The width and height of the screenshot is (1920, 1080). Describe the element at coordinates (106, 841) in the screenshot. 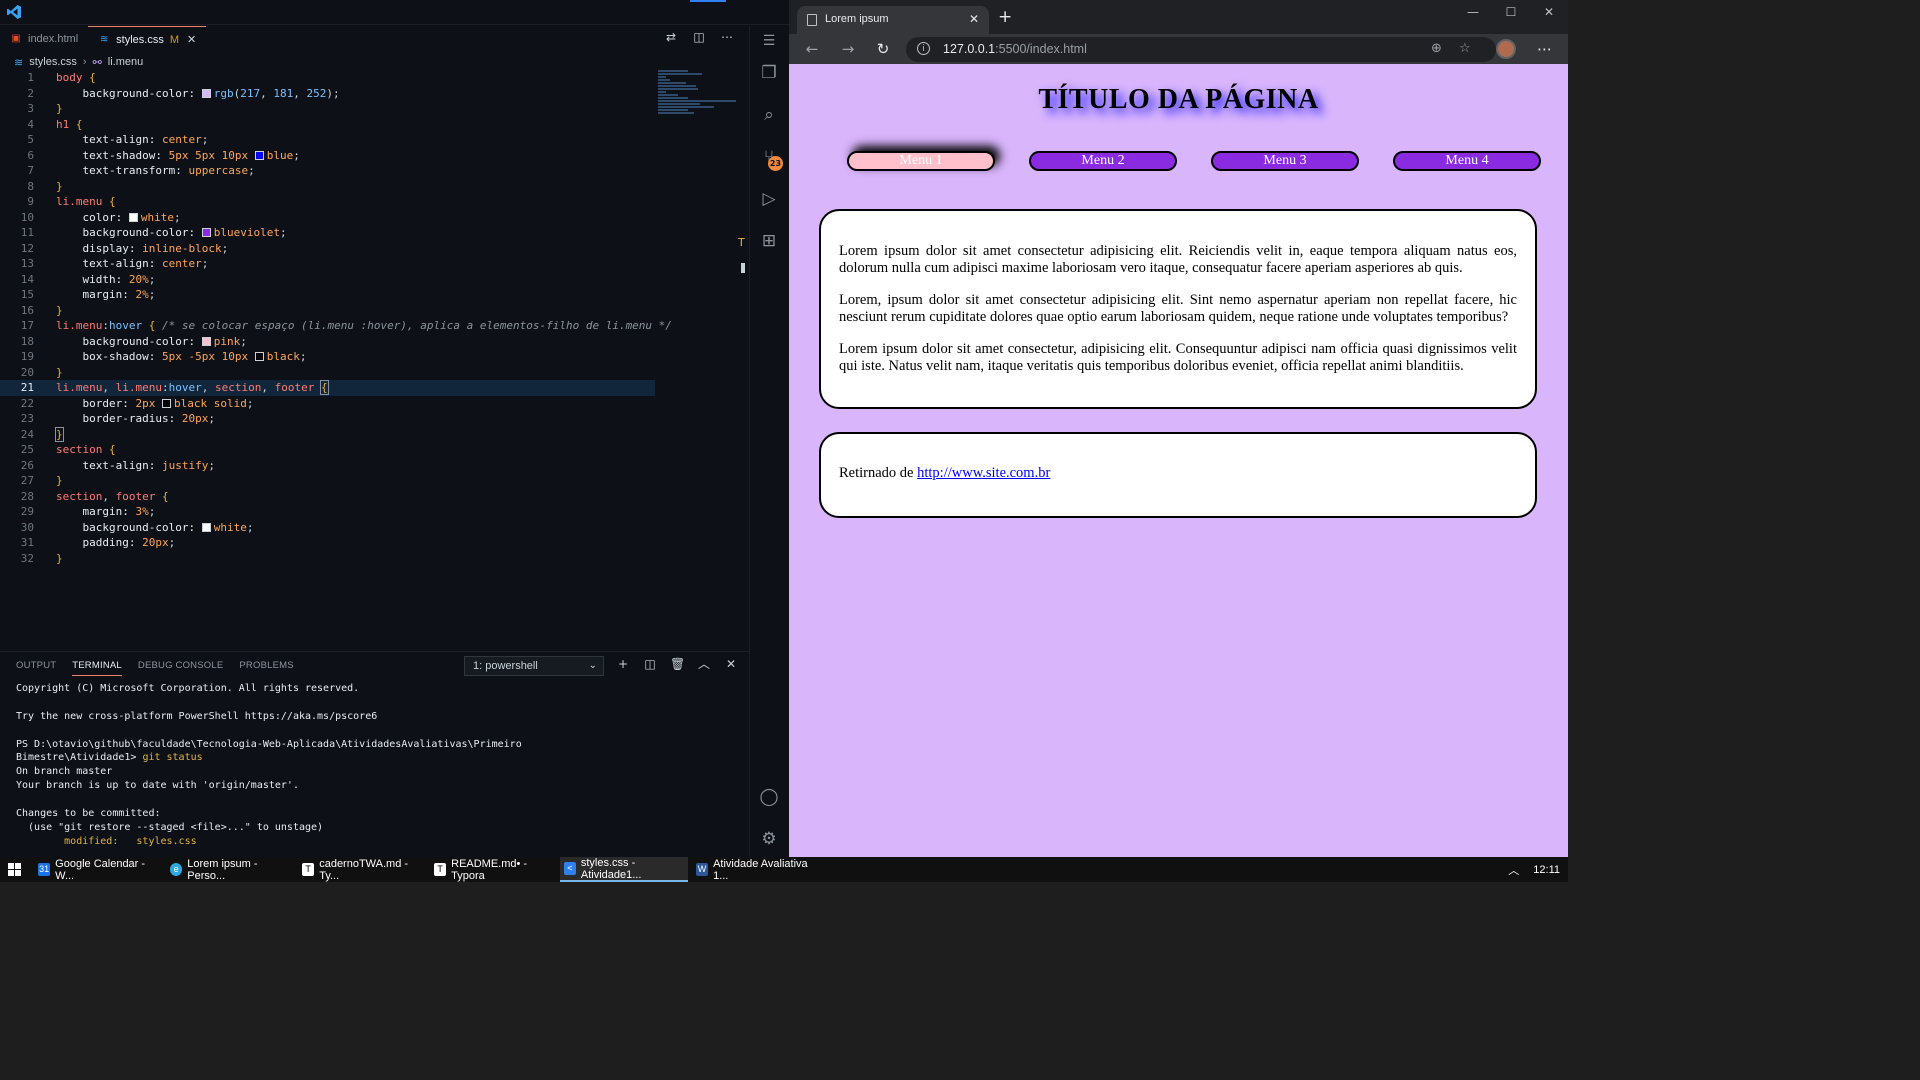

I see `terminal-line: modified: styles.css` at that location.